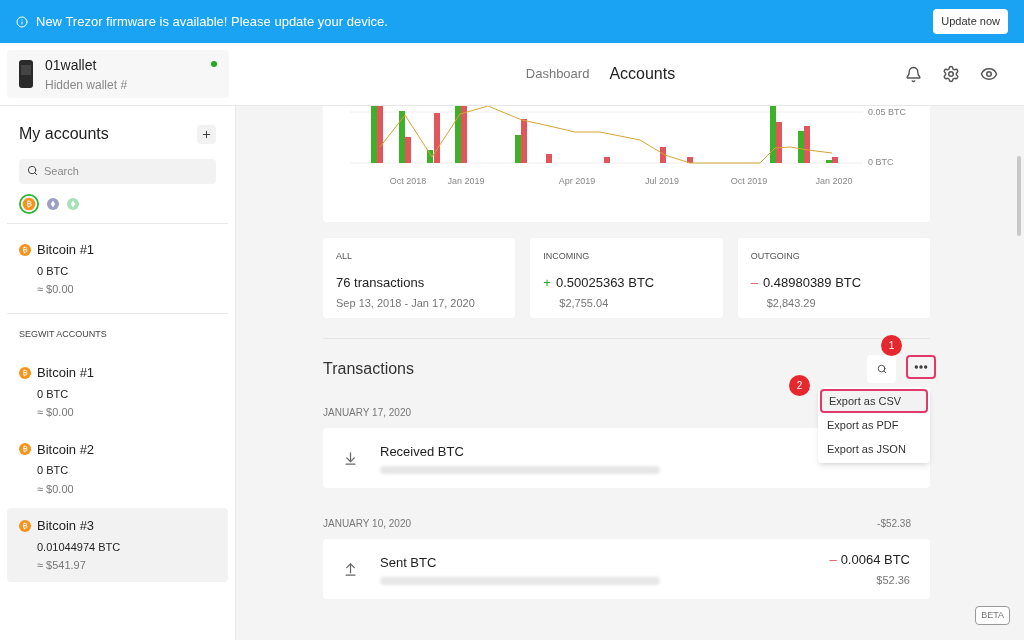 Image resolution: width=1024 pixels, height=640 pixels. Describe the element at coordinates (662, 181) in the screenshot. I see `x-axis-label: Jul 2019` at that location.